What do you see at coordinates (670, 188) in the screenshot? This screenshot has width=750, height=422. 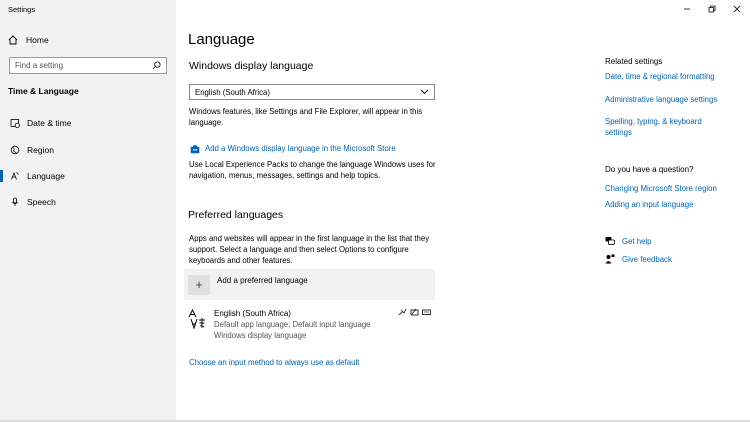 I see `question-link-store-region: Changing Microsoft Store region` at bounding box center [670, 188].